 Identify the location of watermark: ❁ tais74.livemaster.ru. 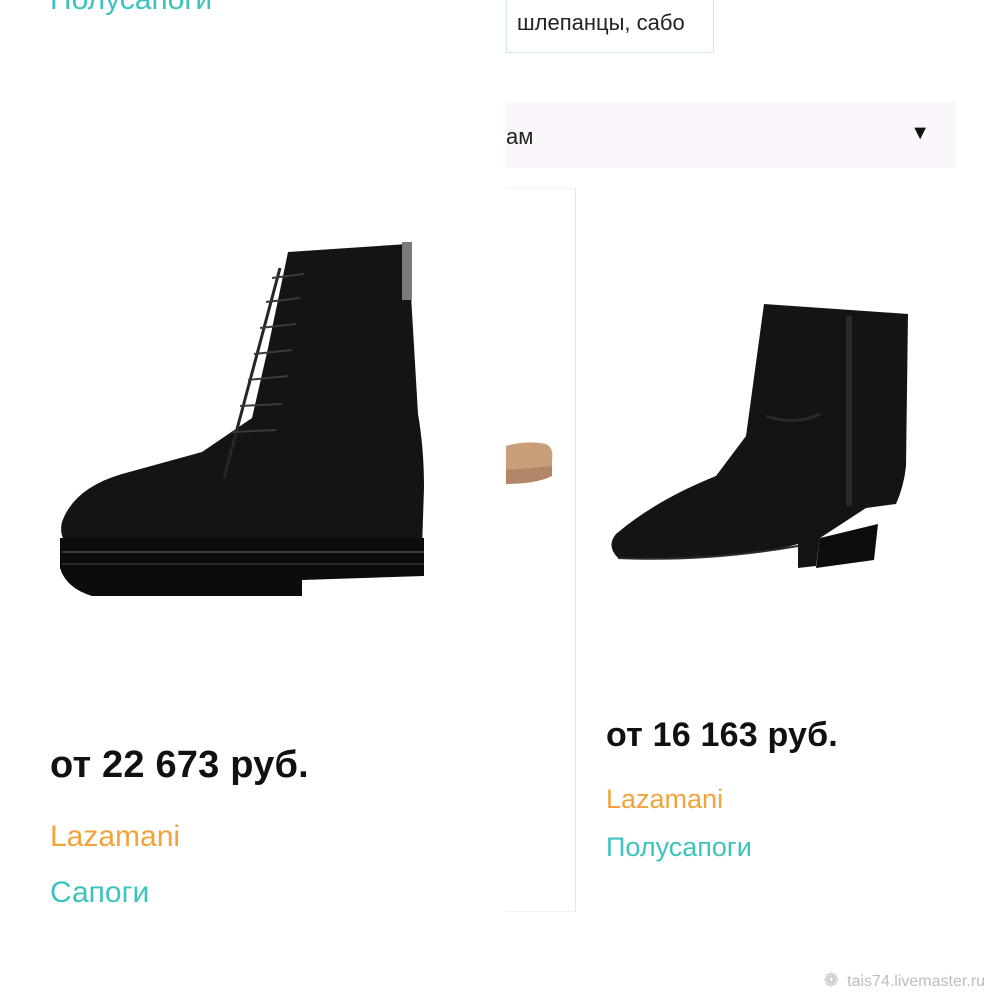
(904, 980).